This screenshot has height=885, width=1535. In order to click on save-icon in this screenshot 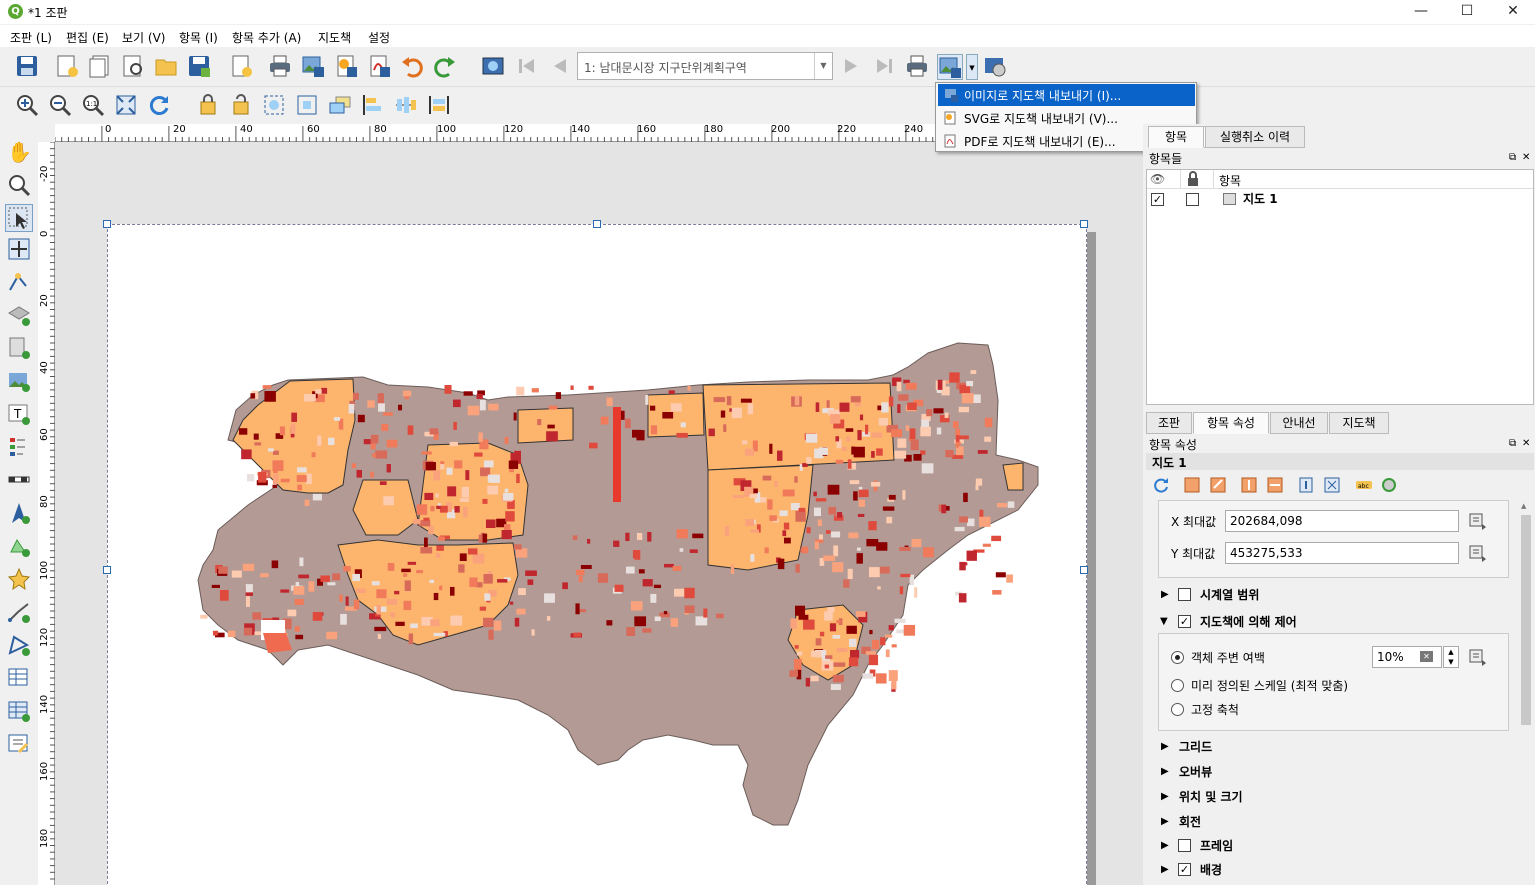, I will do `click(28, 67)`.